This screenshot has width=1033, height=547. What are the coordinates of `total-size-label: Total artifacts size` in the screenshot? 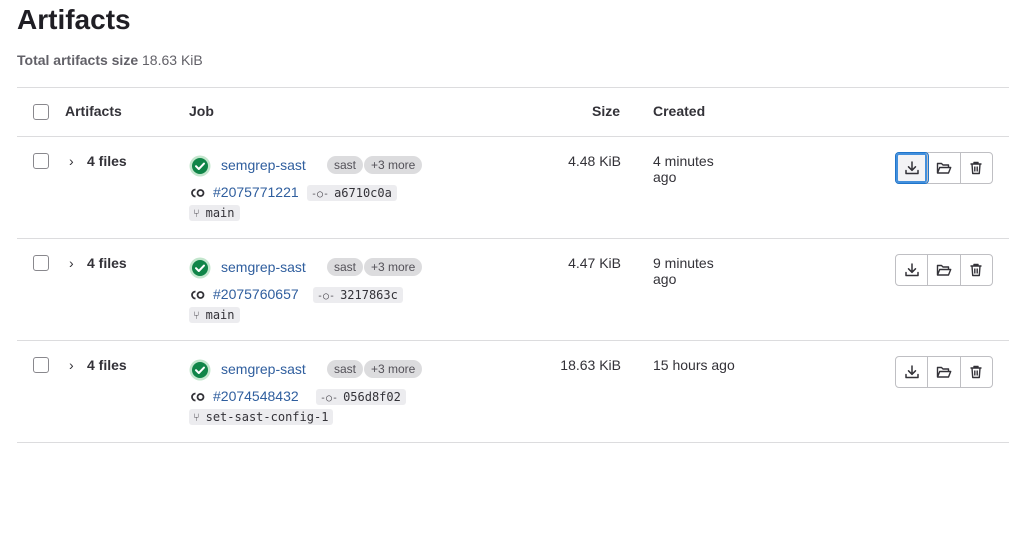 It's located at (78, 60).